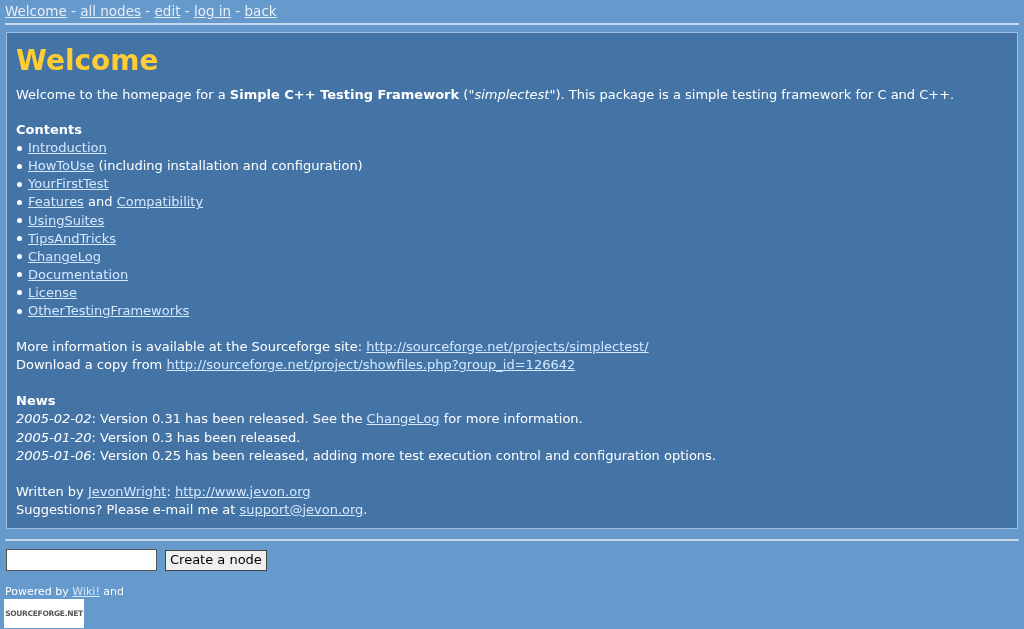 Image resolution: width=1024 pixels, height=629 pixels. Describe the element at coordinates (127, 491) in the screenshot. I see `link: JevonWright` at that location.